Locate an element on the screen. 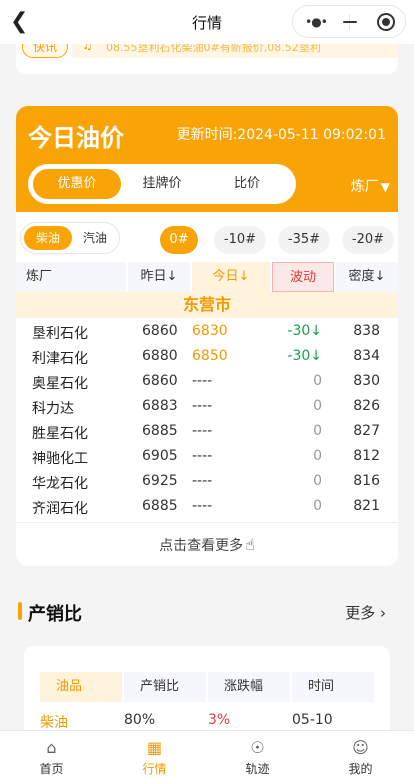  tab-track-label: 轨迹 is located at coordinates (257, 769).